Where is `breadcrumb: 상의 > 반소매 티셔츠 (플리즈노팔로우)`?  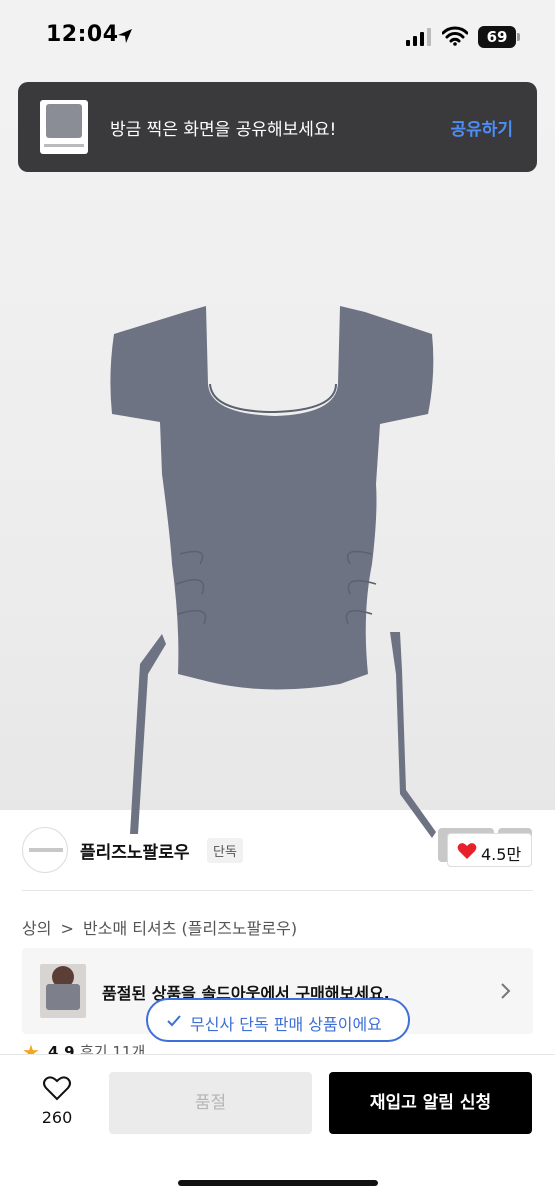 breadcrumb: 상의 > 반소매 티셔츠 (플리즈노팔로우) is located at coordinates (161, 927).